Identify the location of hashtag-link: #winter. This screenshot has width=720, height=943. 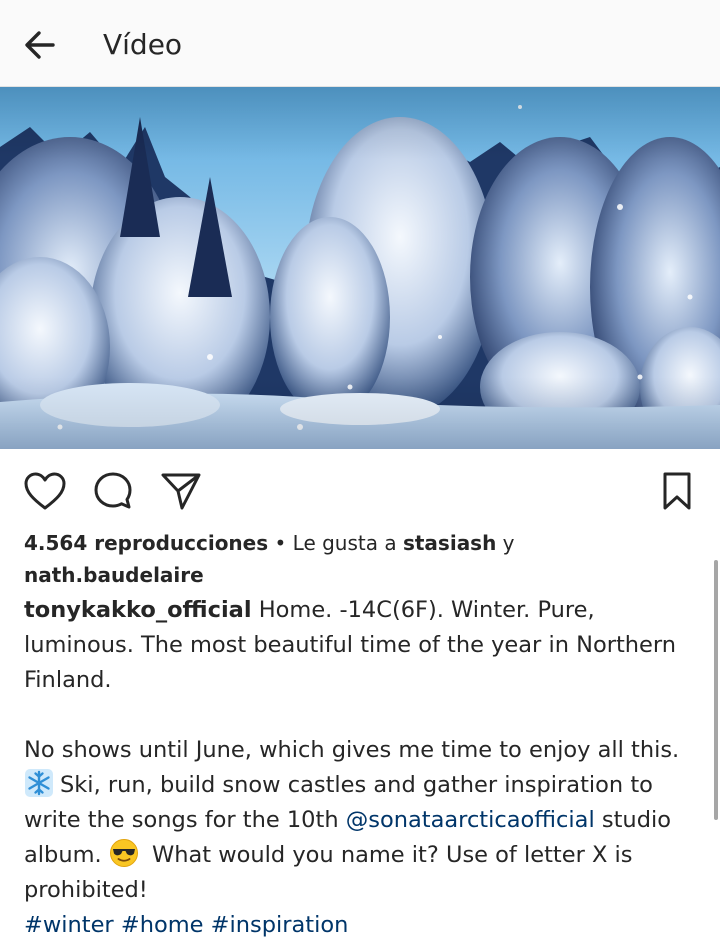
(69, 925).